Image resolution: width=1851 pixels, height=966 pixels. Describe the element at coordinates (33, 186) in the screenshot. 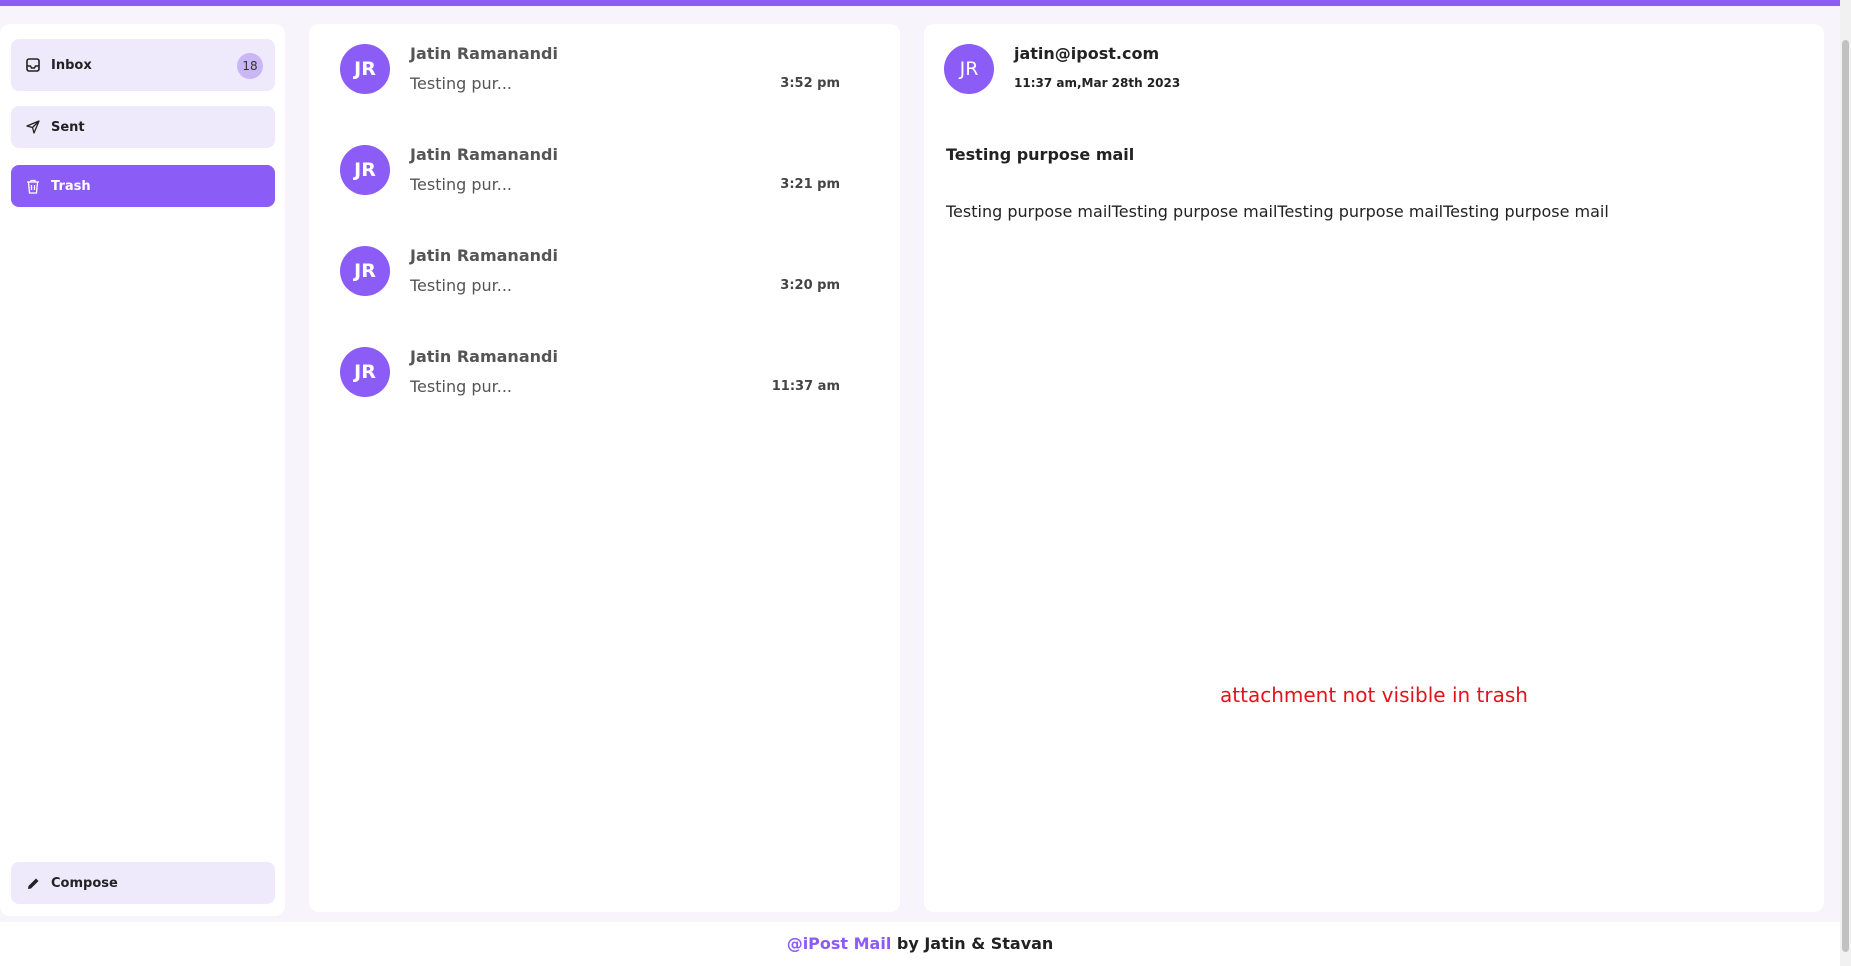

I see `trash-icon` at that location.